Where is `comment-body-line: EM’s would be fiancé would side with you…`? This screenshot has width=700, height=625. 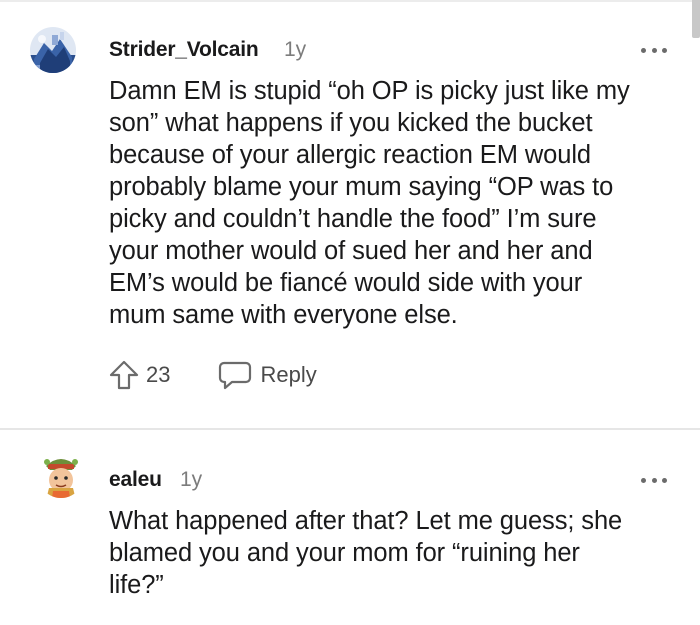 comment-body-line: EM’s would be fiancé would side with you… is located at coordinates (346, 283).